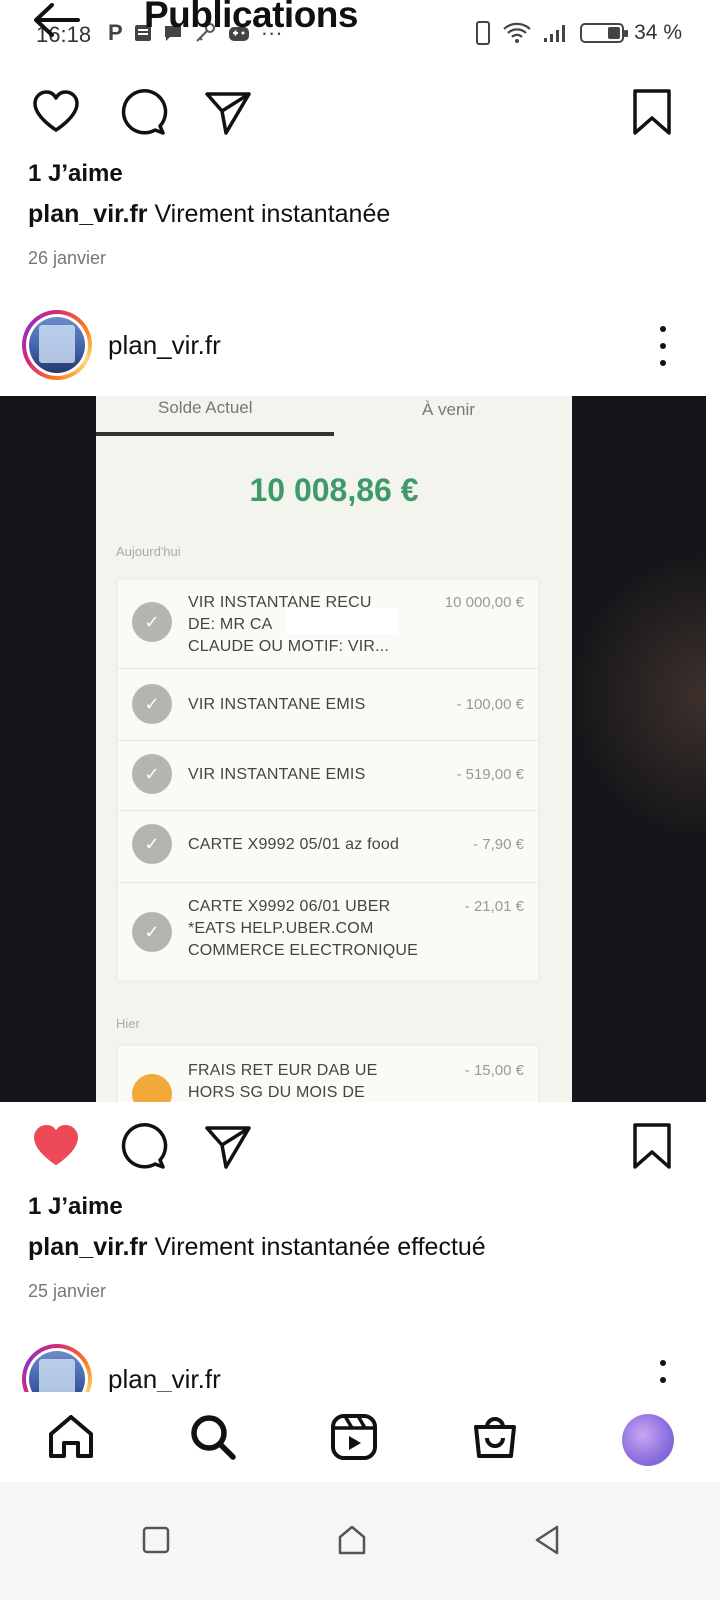  I want to click on home-button, so click(352, 1540).